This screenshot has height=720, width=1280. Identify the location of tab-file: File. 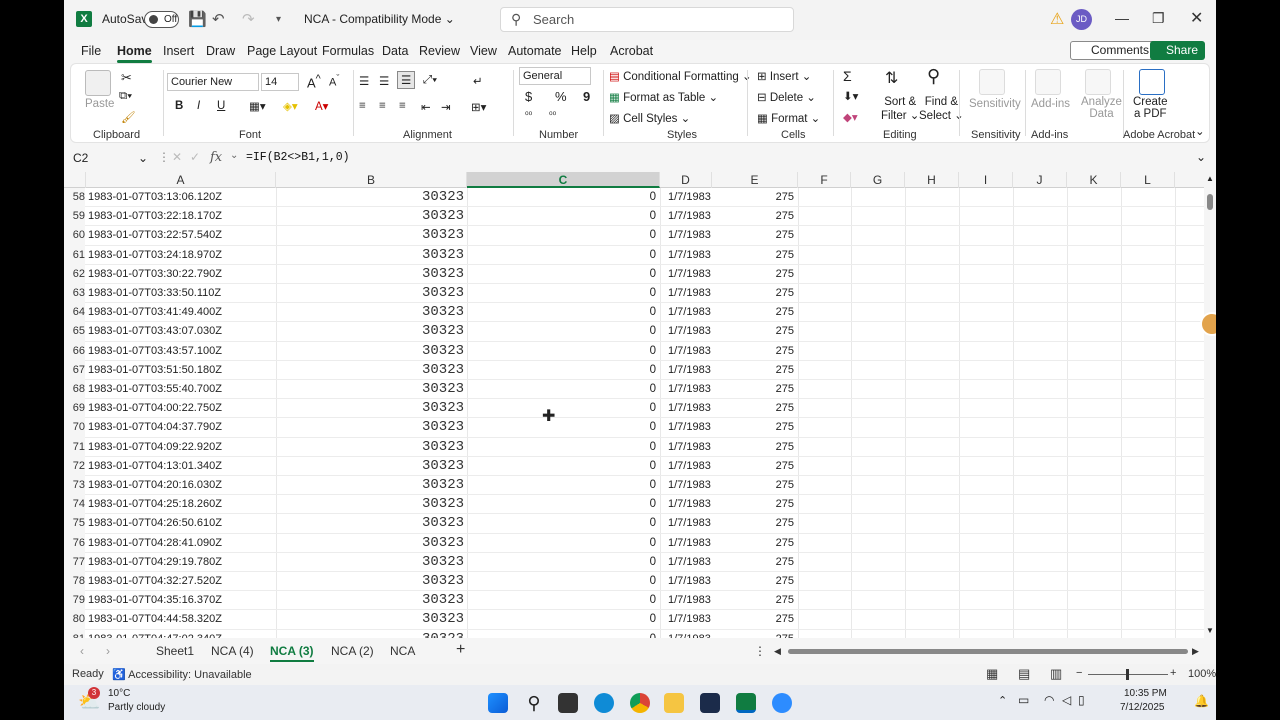
(91, 51).